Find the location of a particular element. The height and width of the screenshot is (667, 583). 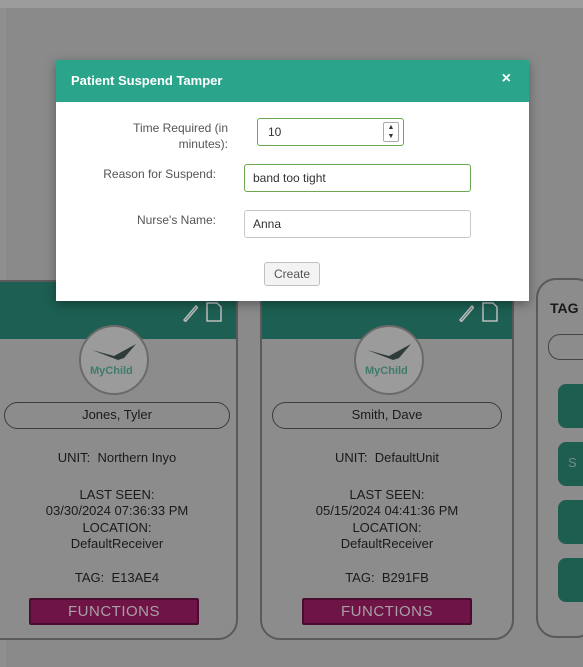

nurse-name-input is located at coordinates (357, 224).